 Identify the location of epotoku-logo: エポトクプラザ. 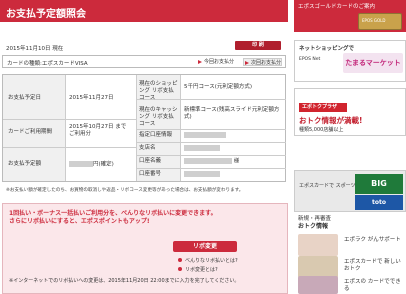
(323, 107).